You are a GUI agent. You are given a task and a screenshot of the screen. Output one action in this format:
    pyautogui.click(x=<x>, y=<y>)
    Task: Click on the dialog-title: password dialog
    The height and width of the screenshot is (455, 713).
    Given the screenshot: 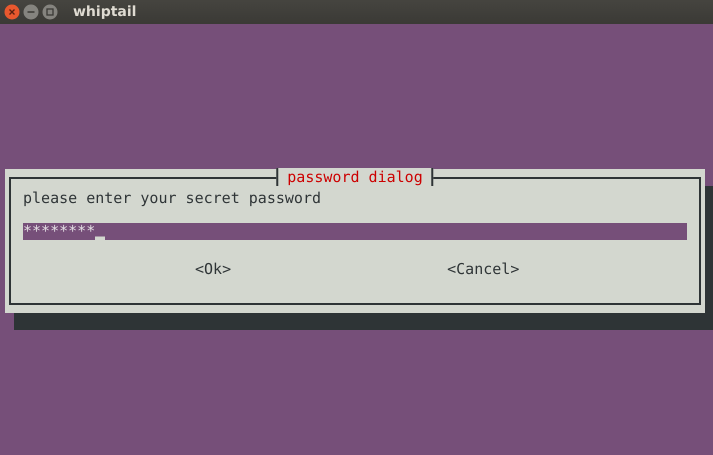 What is the action you would take?
    pyautogui.click(x=355, y=177)
    